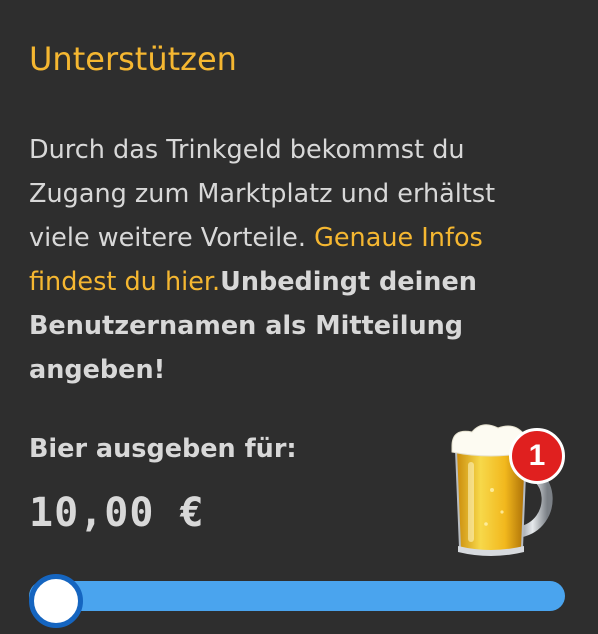 The width and height of the screenshot is (598, 634). I want to click on page-title: Unterstützen, so click(133, 59).